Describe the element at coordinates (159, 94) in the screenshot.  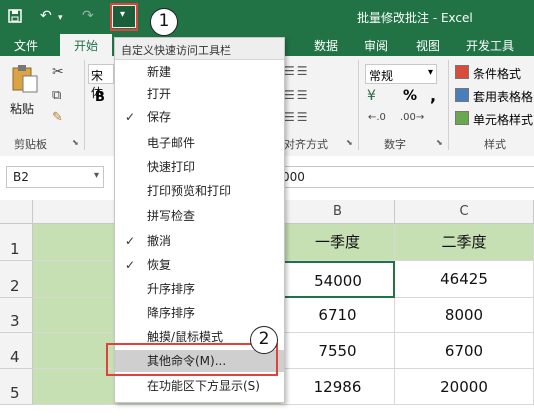
I see `menu-item-label: 打开` at that location.